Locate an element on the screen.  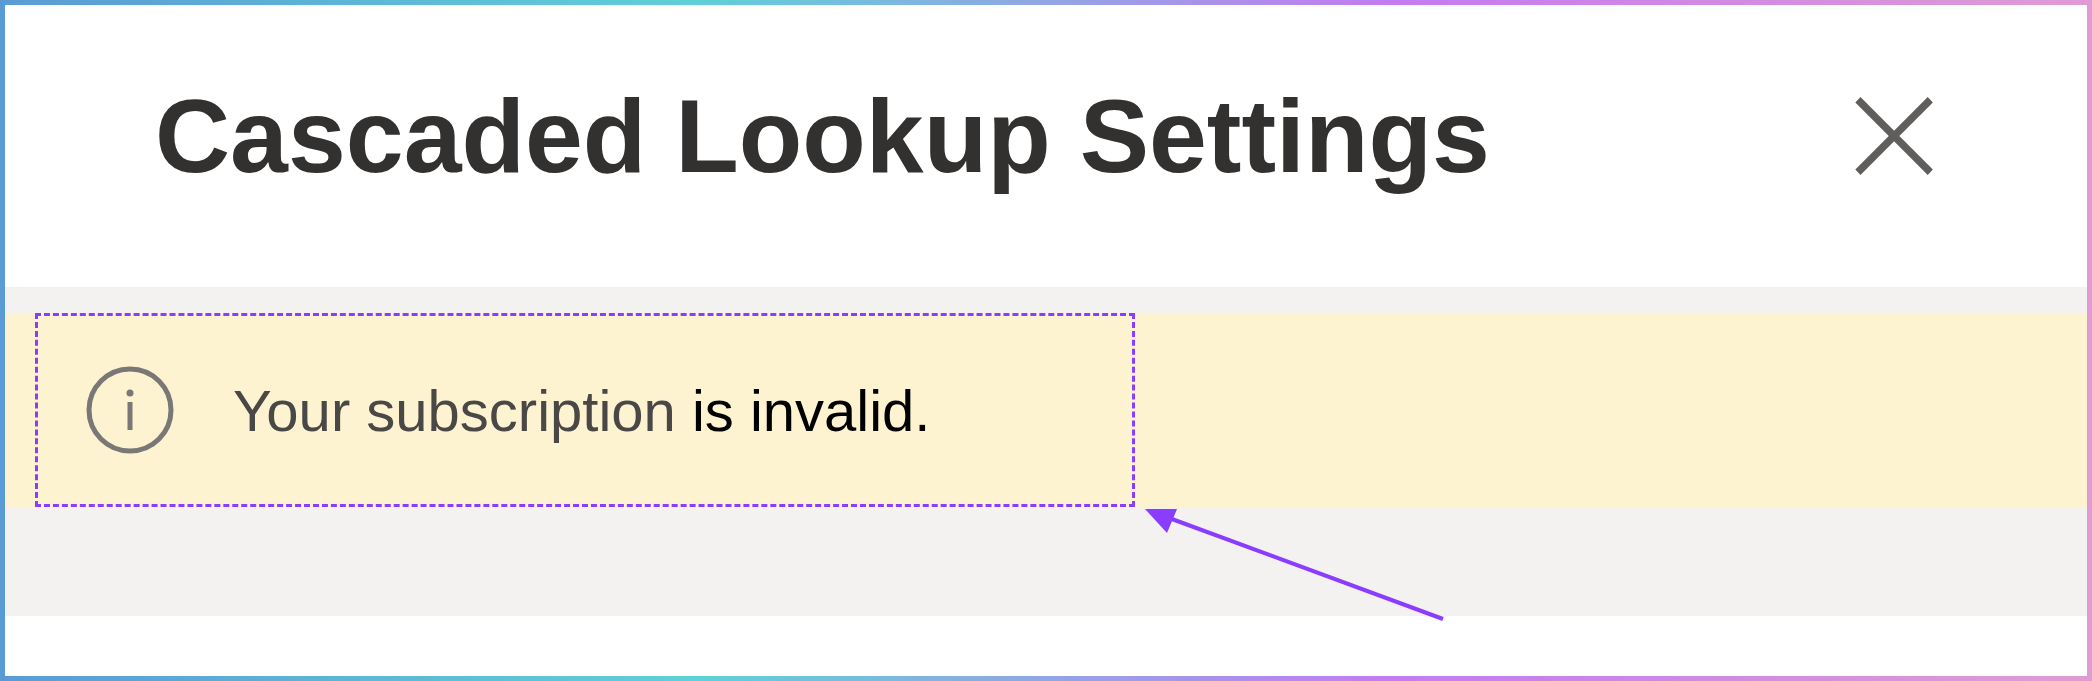
close-button: × is located at coordinates (1894, 131).